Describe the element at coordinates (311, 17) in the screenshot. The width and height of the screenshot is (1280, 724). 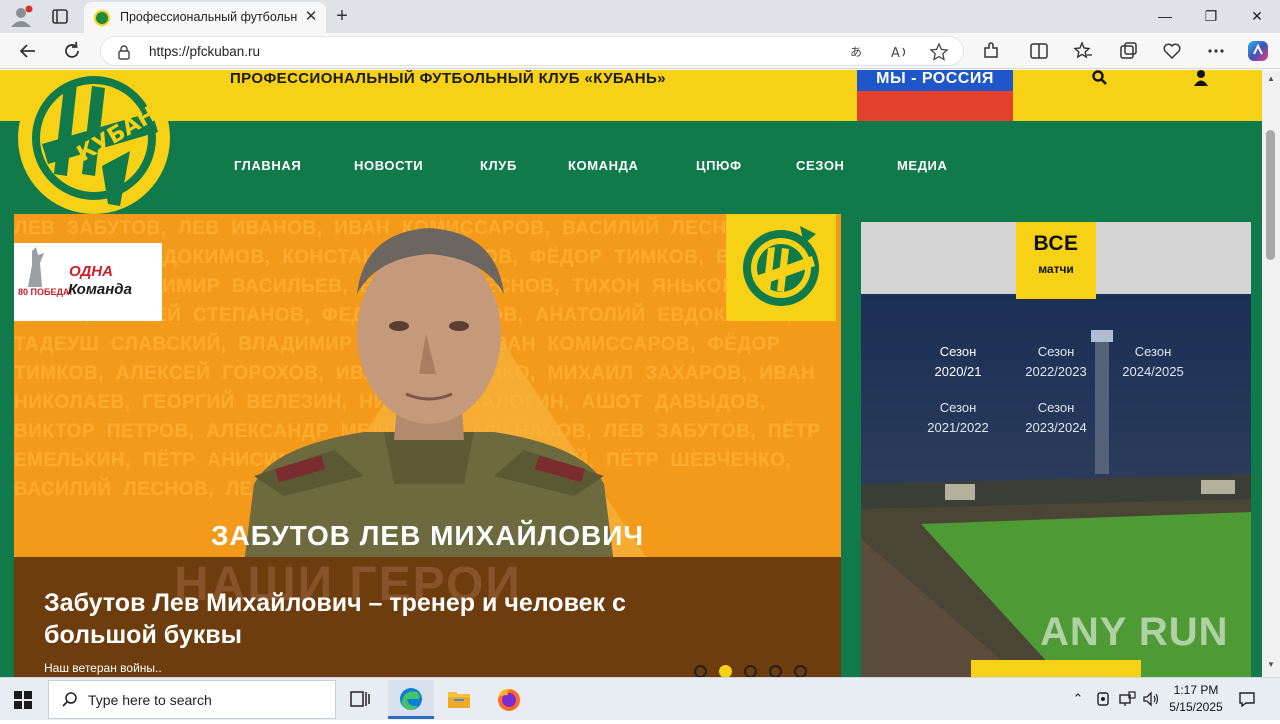
I see `tab-close-icon: ✕` at that location.